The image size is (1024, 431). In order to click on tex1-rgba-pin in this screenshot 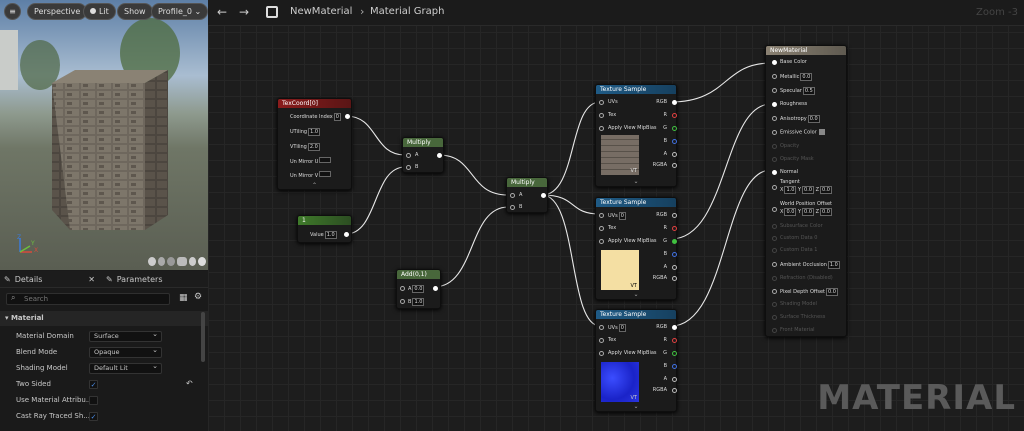, I will do `click(674, 165)`.